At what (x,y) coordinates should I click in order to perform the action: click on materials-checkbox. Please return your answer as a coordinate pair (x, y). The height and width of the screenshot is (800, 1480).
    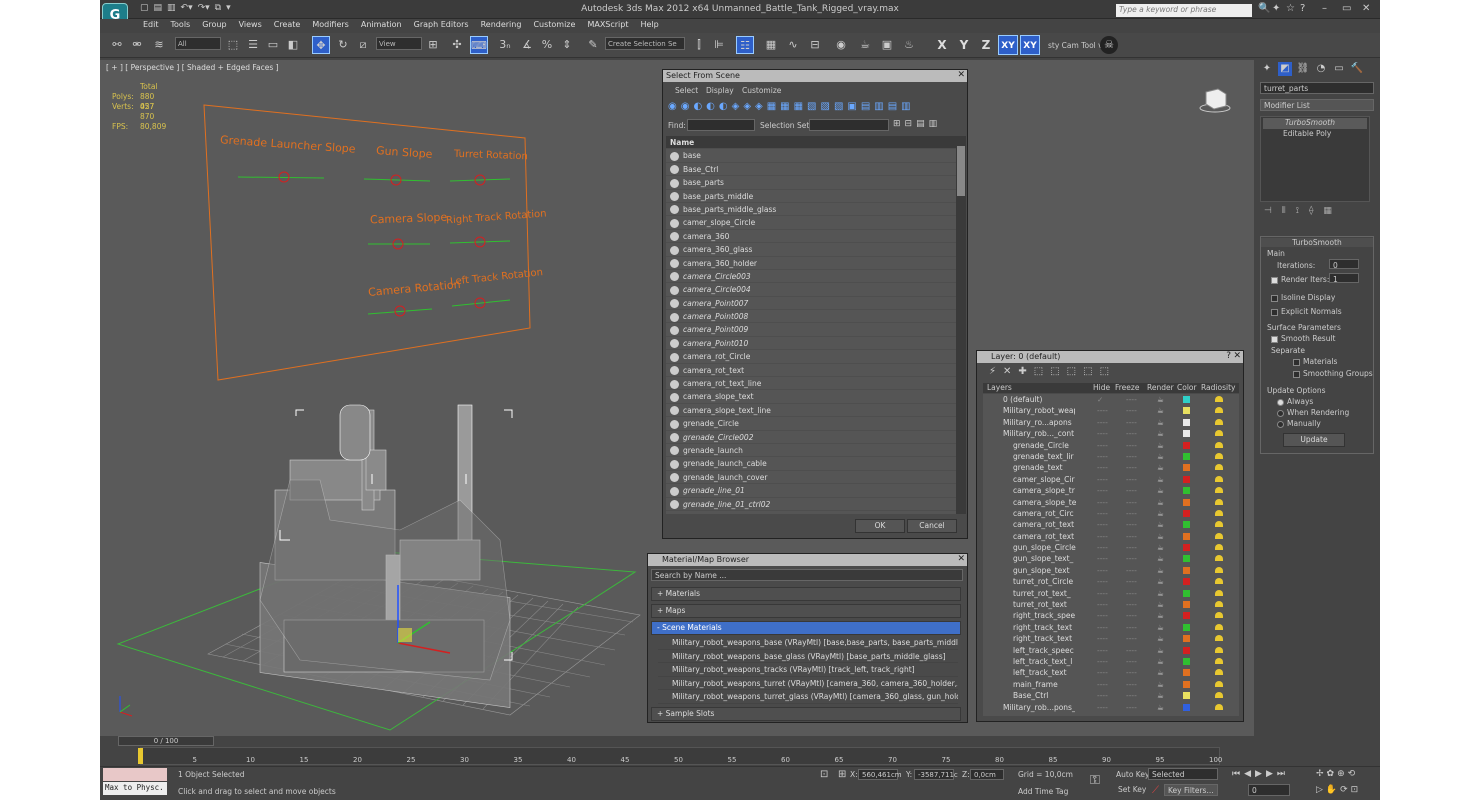
    Looking at the image, I should click on (1296, 362).